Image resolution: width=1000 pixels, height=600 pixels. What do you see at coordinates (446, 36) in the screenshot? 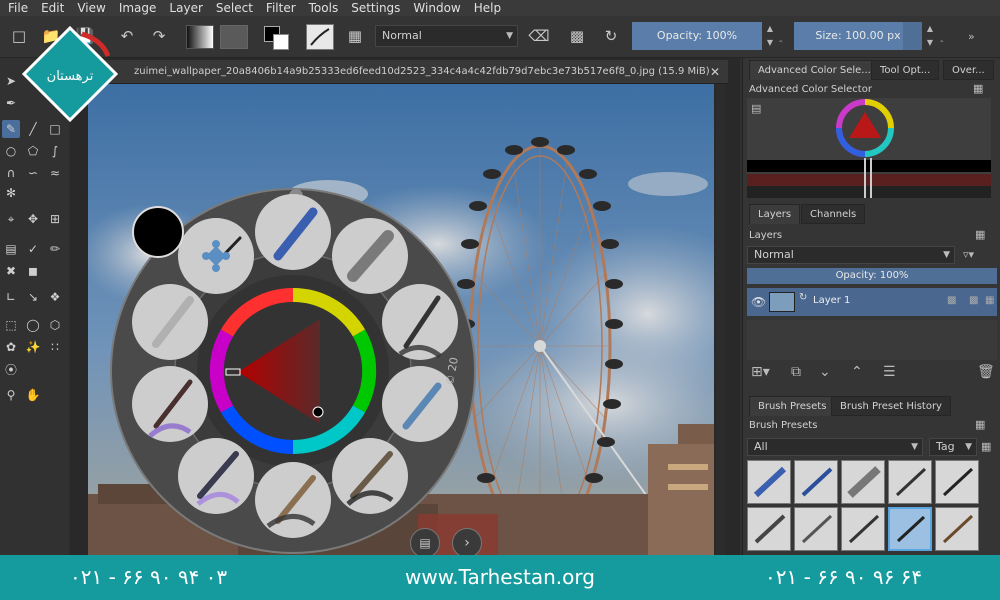
I see `blend-mode-select: Normal ▼` at bounding box center [446, 36].